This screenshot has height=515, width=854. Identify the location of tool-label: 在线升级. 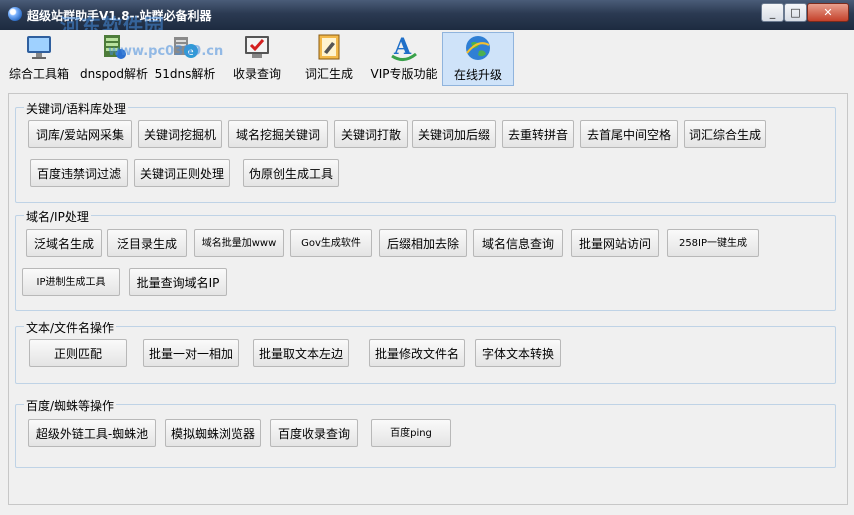
(477, 75).